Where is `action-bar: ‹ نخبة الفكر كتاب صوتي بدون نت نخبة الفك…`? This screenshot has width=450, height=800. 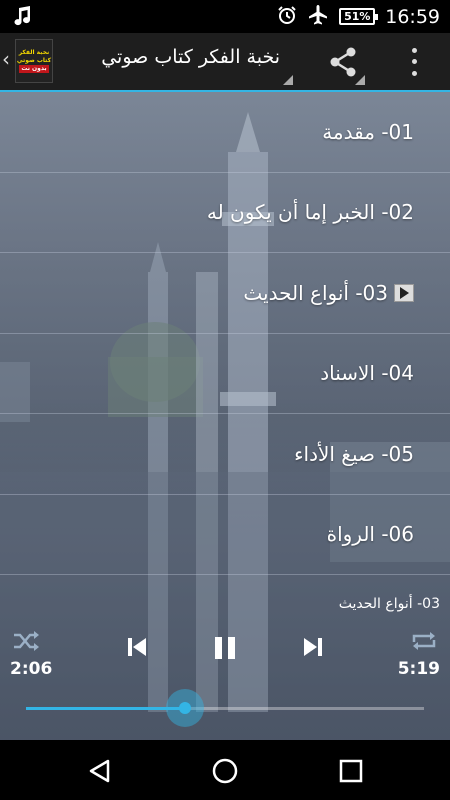 action-bar: ‹ نخبة الفكر كتاب صوتي بدون نت نخبة الفك… is located at coordinates (225, 61).